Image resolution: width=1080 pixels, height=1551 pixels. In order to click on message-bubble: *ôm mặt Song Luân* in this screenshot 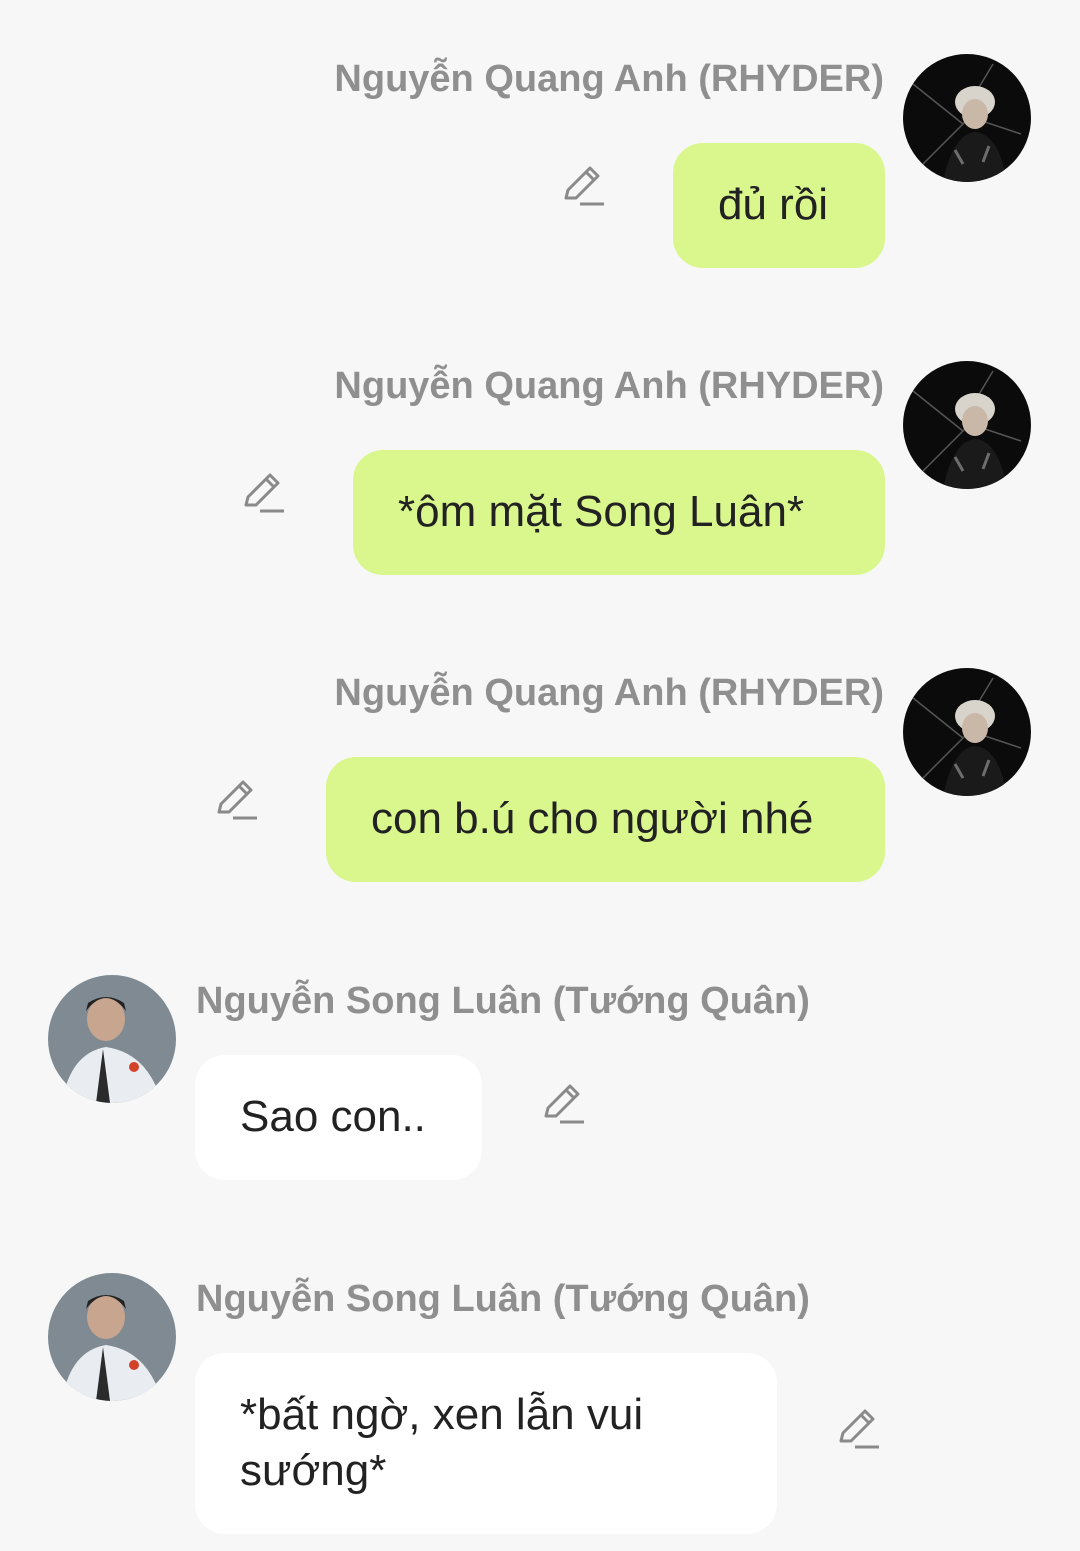, I will do `click(619, 512)`.